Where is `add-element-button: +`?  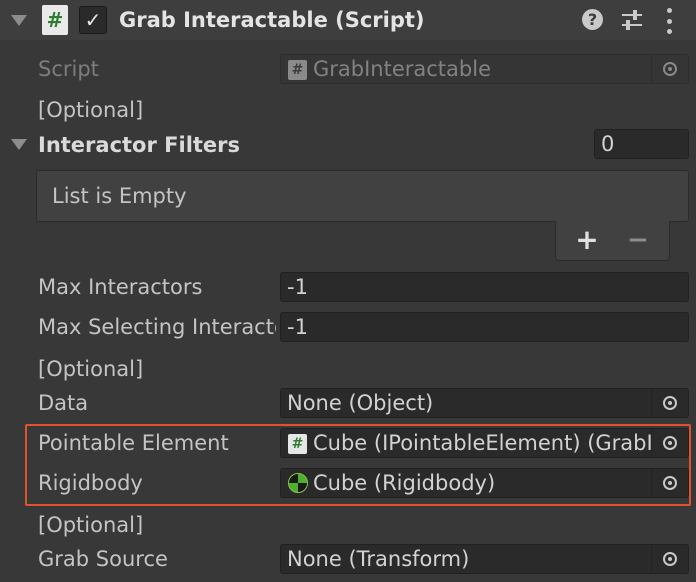 add-element-button: + is located at coordinates (587, 240).